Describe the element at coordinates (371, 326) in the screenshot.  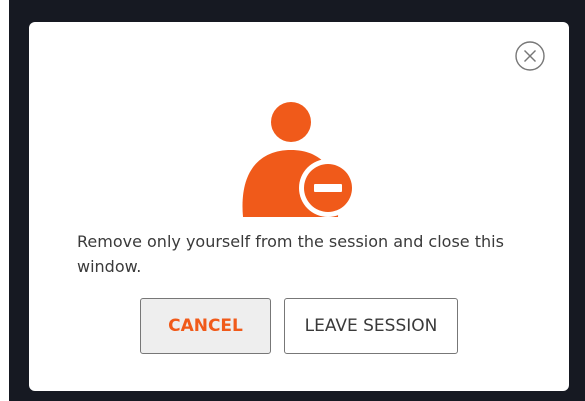
I see `leave-session-button: LEAVE SESSION` at that location.